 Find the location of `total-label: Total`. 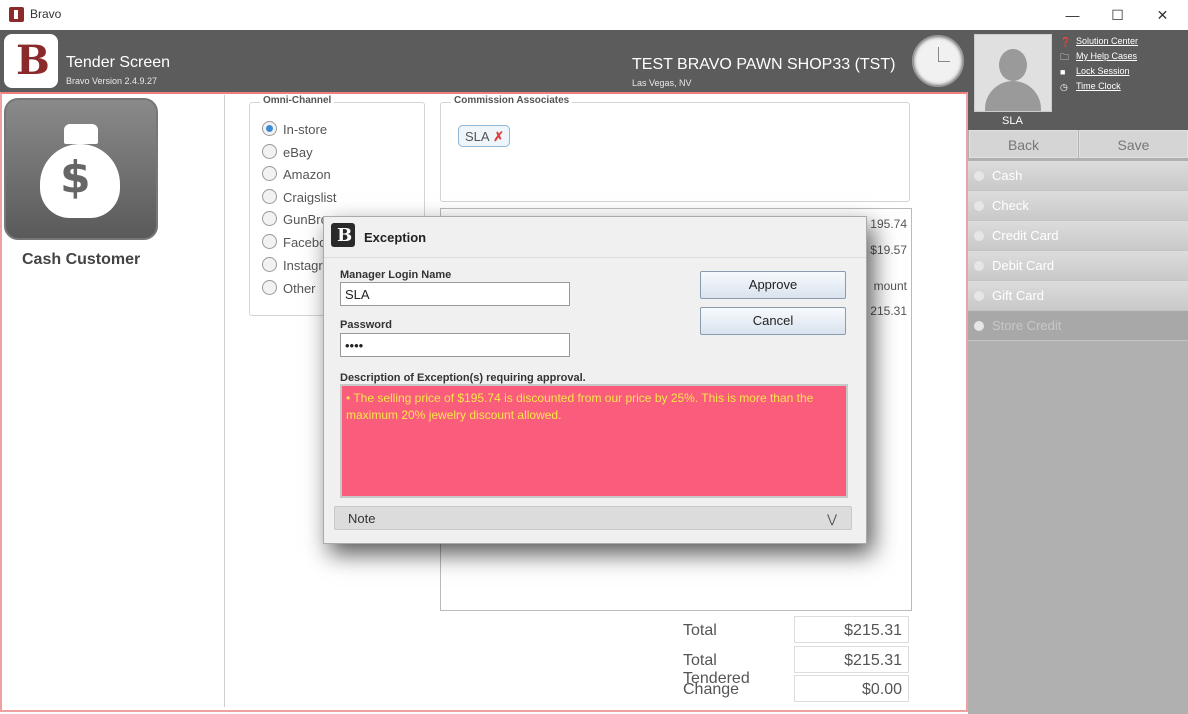

total-label: Total is located at coordinates (700, 630).